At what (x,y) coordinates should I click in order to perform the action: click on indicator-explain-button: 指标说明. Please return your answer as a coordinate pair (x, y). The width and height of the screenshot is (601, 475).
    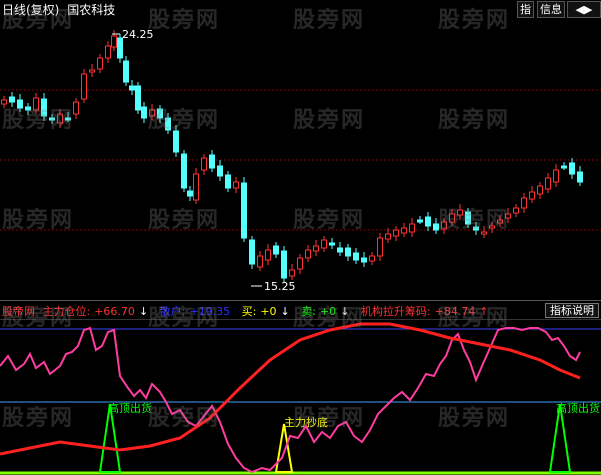
    Looking at the image, I should click on (572, 310).